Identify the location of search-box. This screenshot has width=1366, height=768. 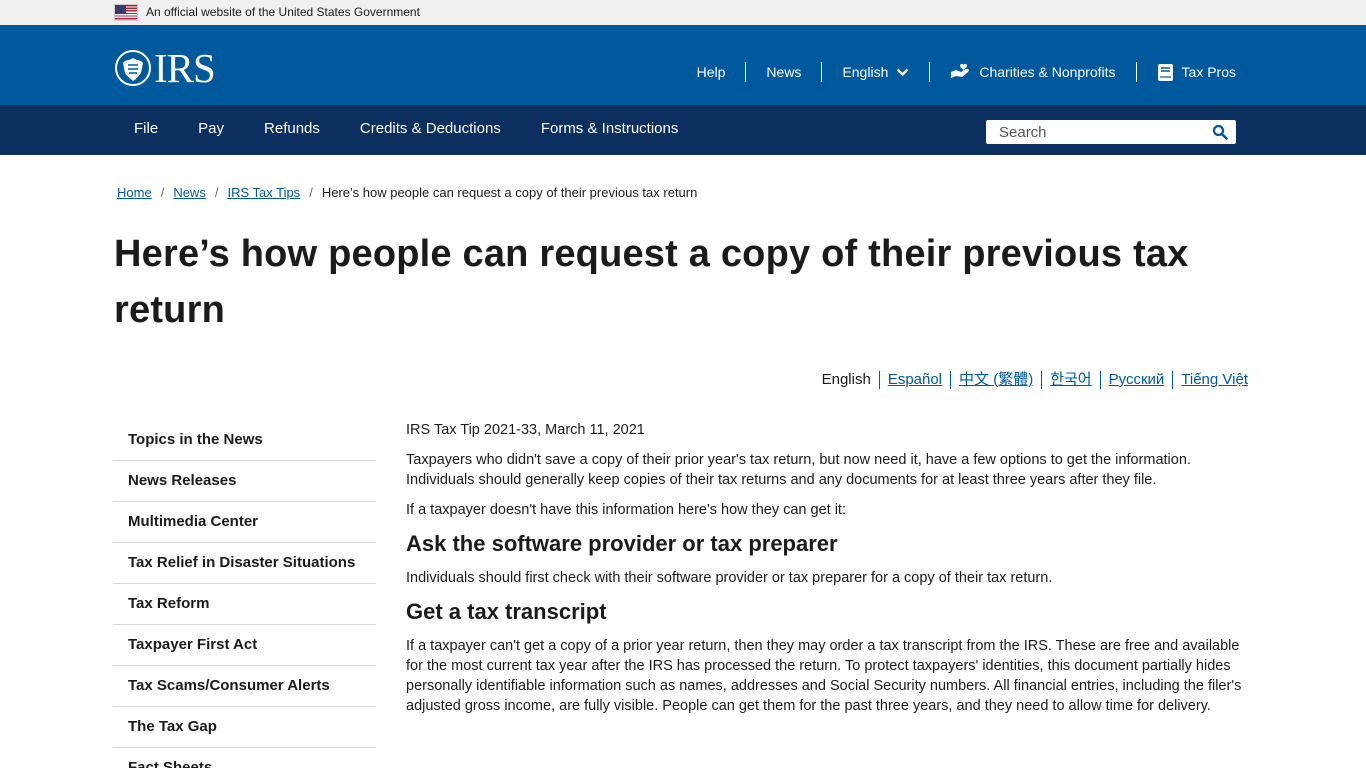
(1111, 132).